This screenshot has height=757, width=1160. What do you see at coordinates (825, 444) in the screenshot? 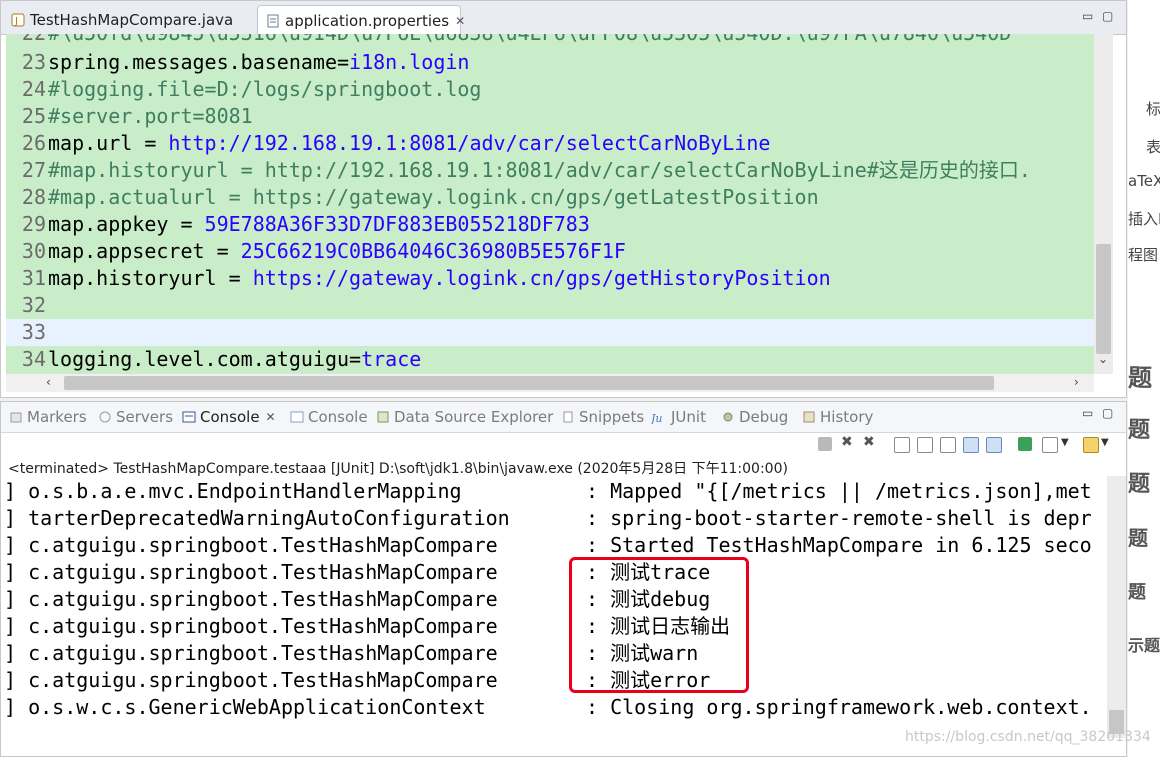
I see `terminate-icon` at bounding box center [825, 444].